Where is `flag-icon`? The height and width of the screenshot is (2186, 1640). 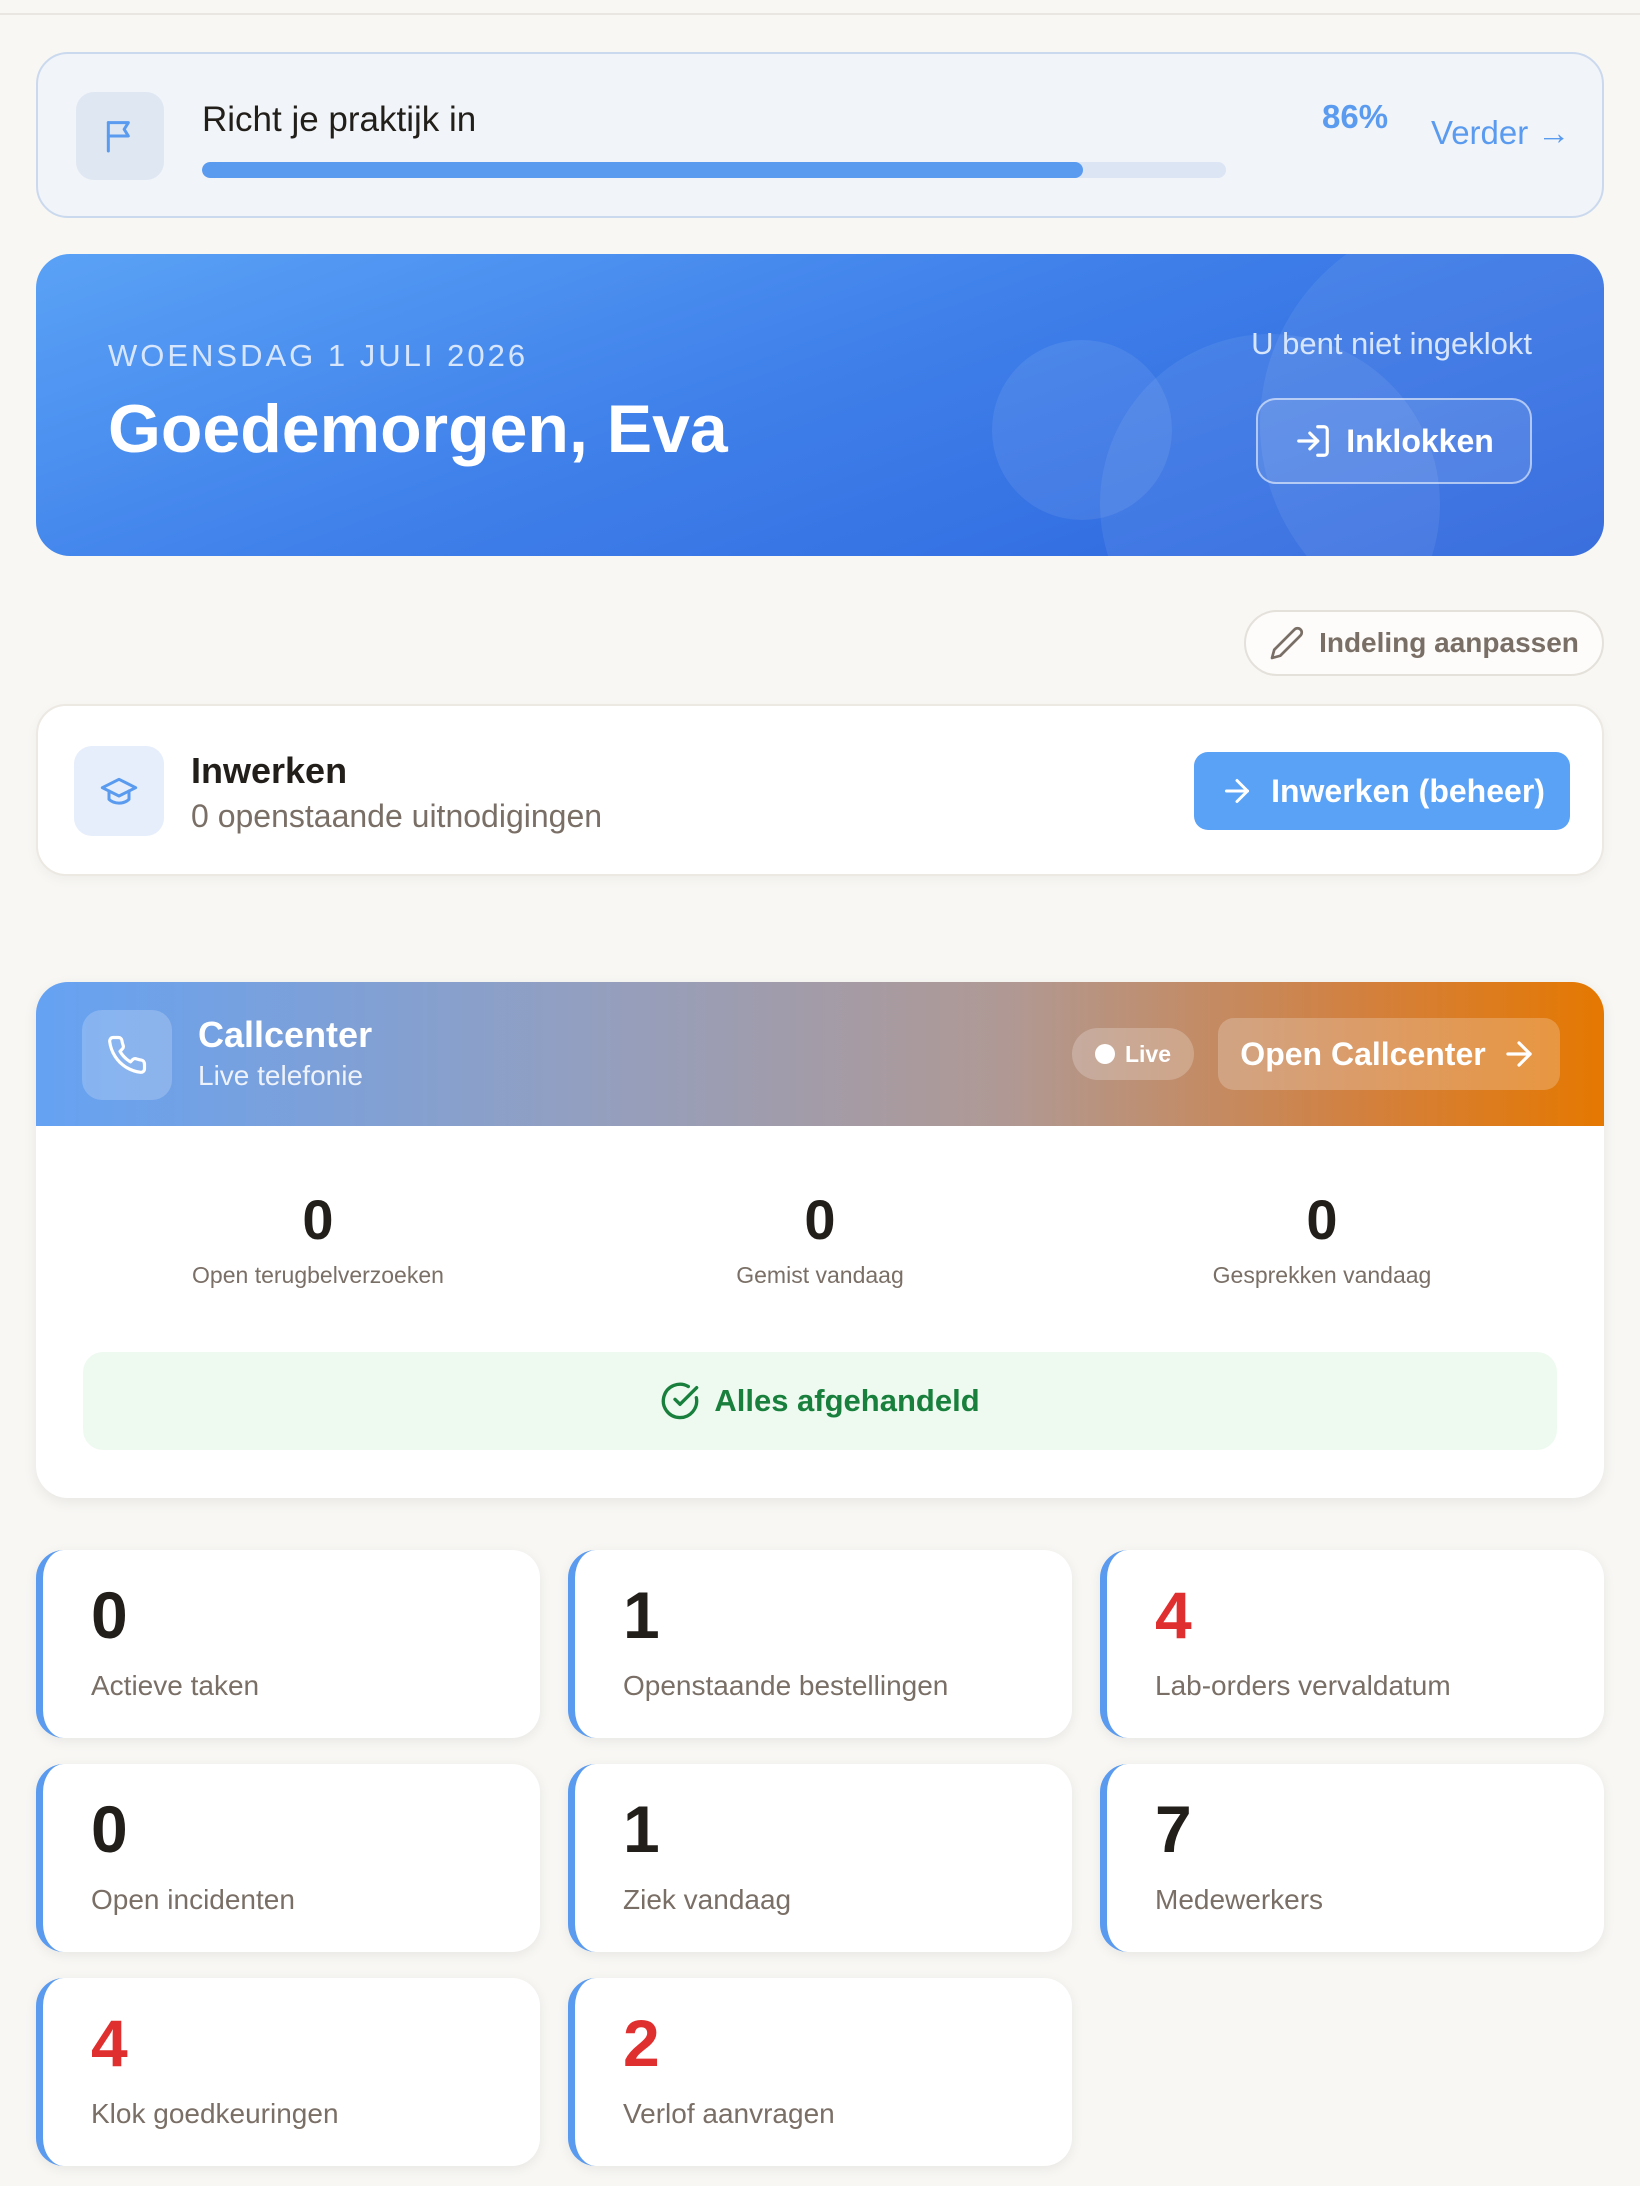 flag-icon is located at coordinates (120, 136).